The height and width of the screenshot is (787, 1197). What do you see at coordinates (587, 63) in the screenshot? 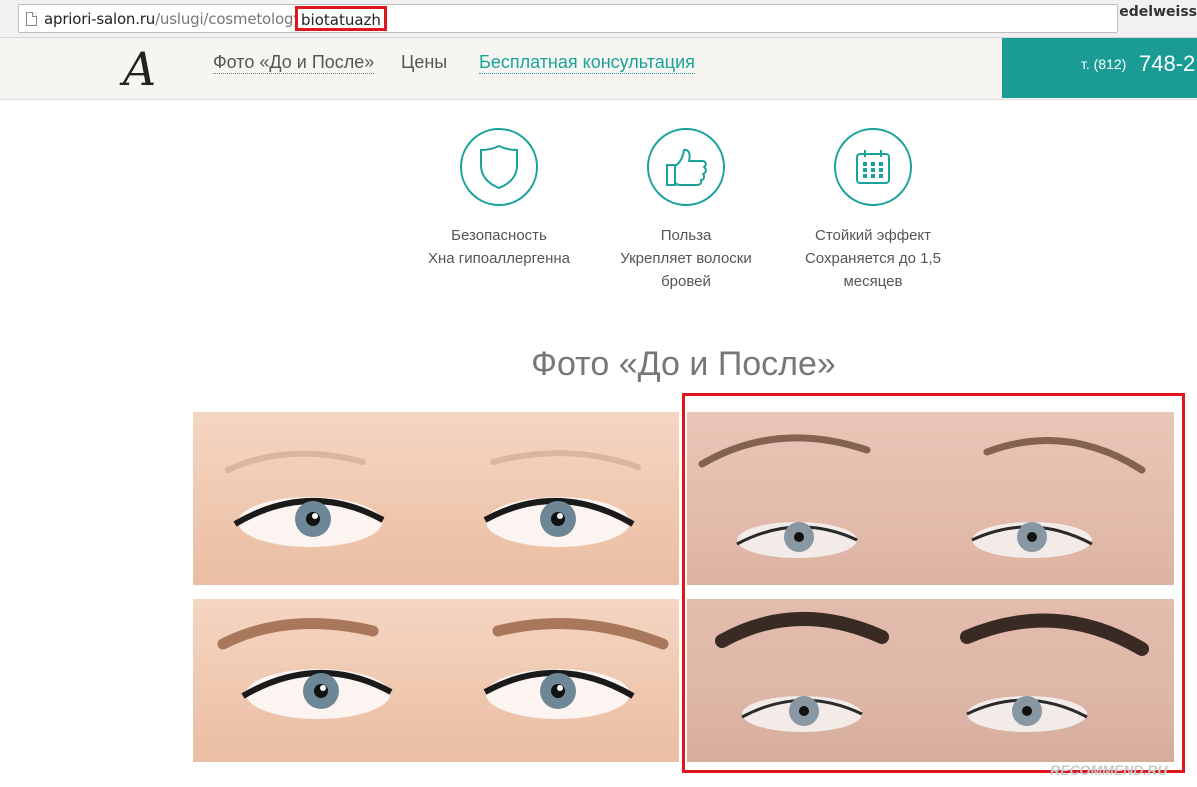
I see `nav-free-consultation: Бесплатная консультация` at bounding box center [587, 63].